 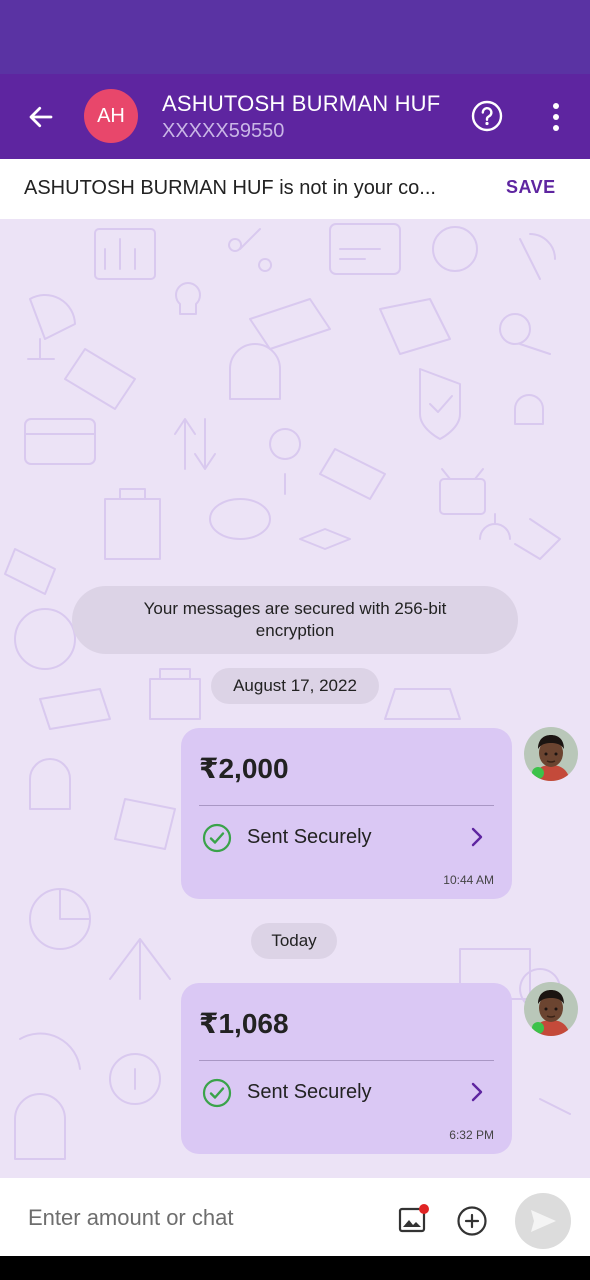 What do you see at coordinates (111, 116) in the screenshot?
I see `avatar: AH` at bounding box center [111, 116].